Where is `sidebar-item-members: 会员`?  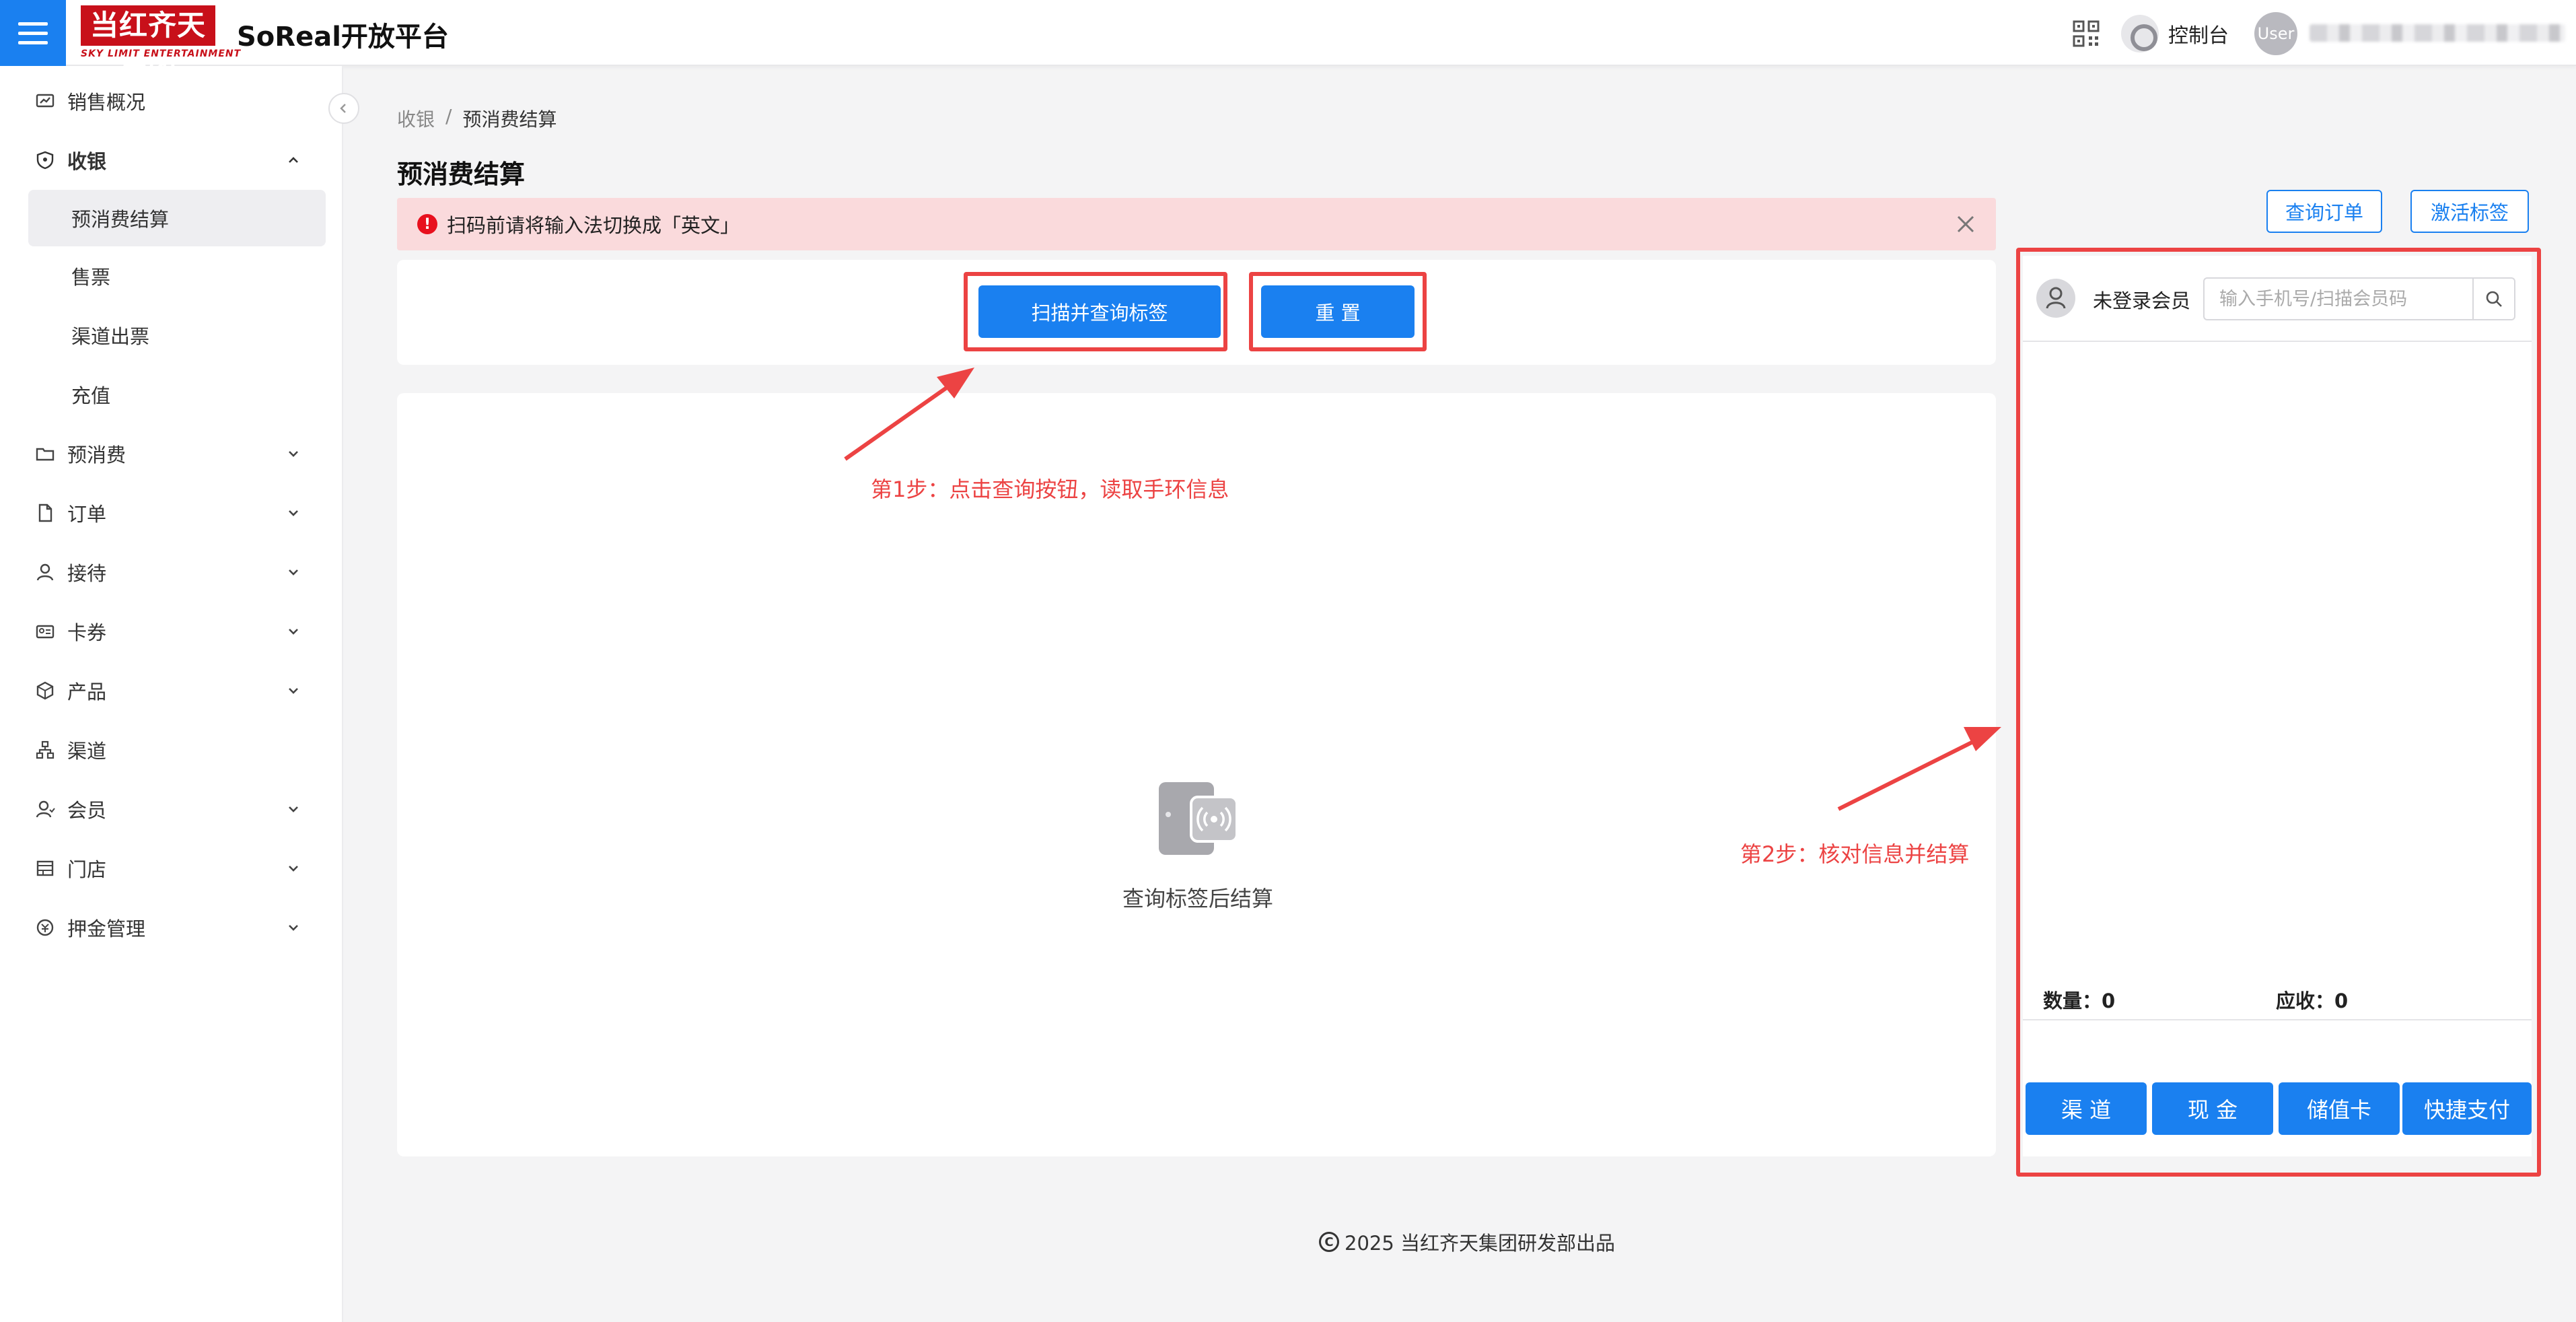 sidebar-item-members: 会员 is located at coordinates (171, 809).